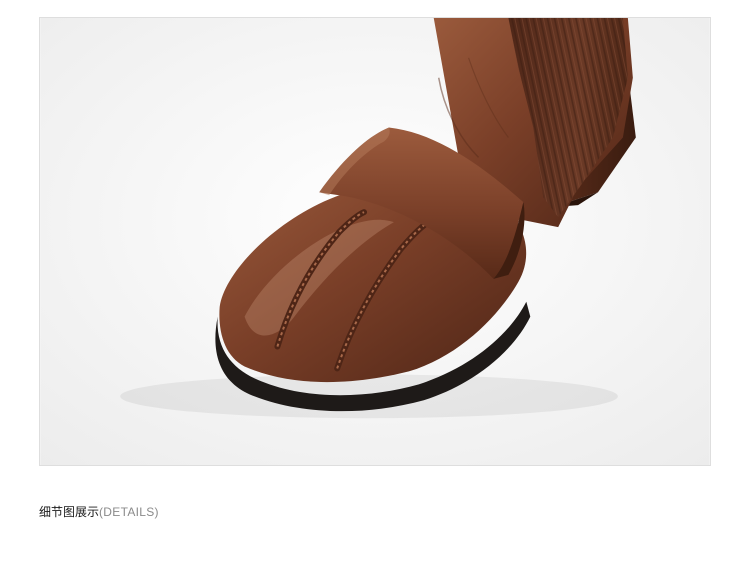  I want to click on details-caption: 细节图展示(DETAILS), so click(99, 512).